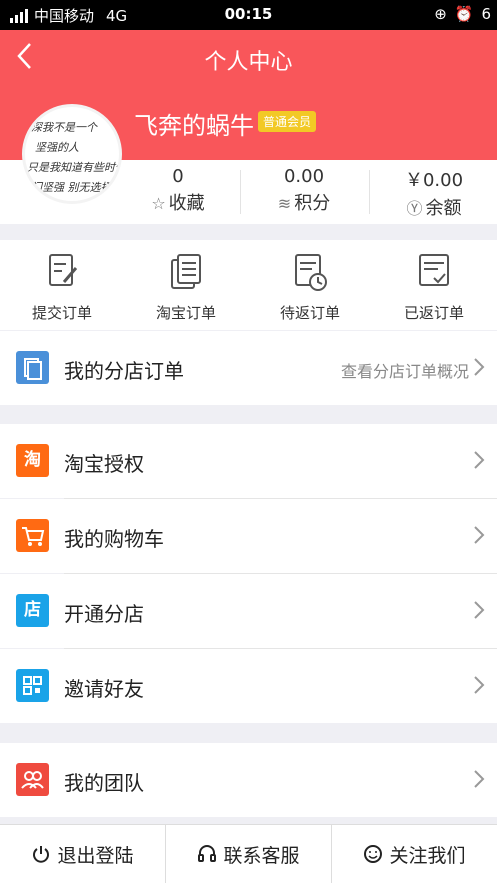  What do you see at coordinates (178, 190) in the screenshot?
I see `stat-favorites: 0 ☆ 收藏` at bounding box center [178, 190].